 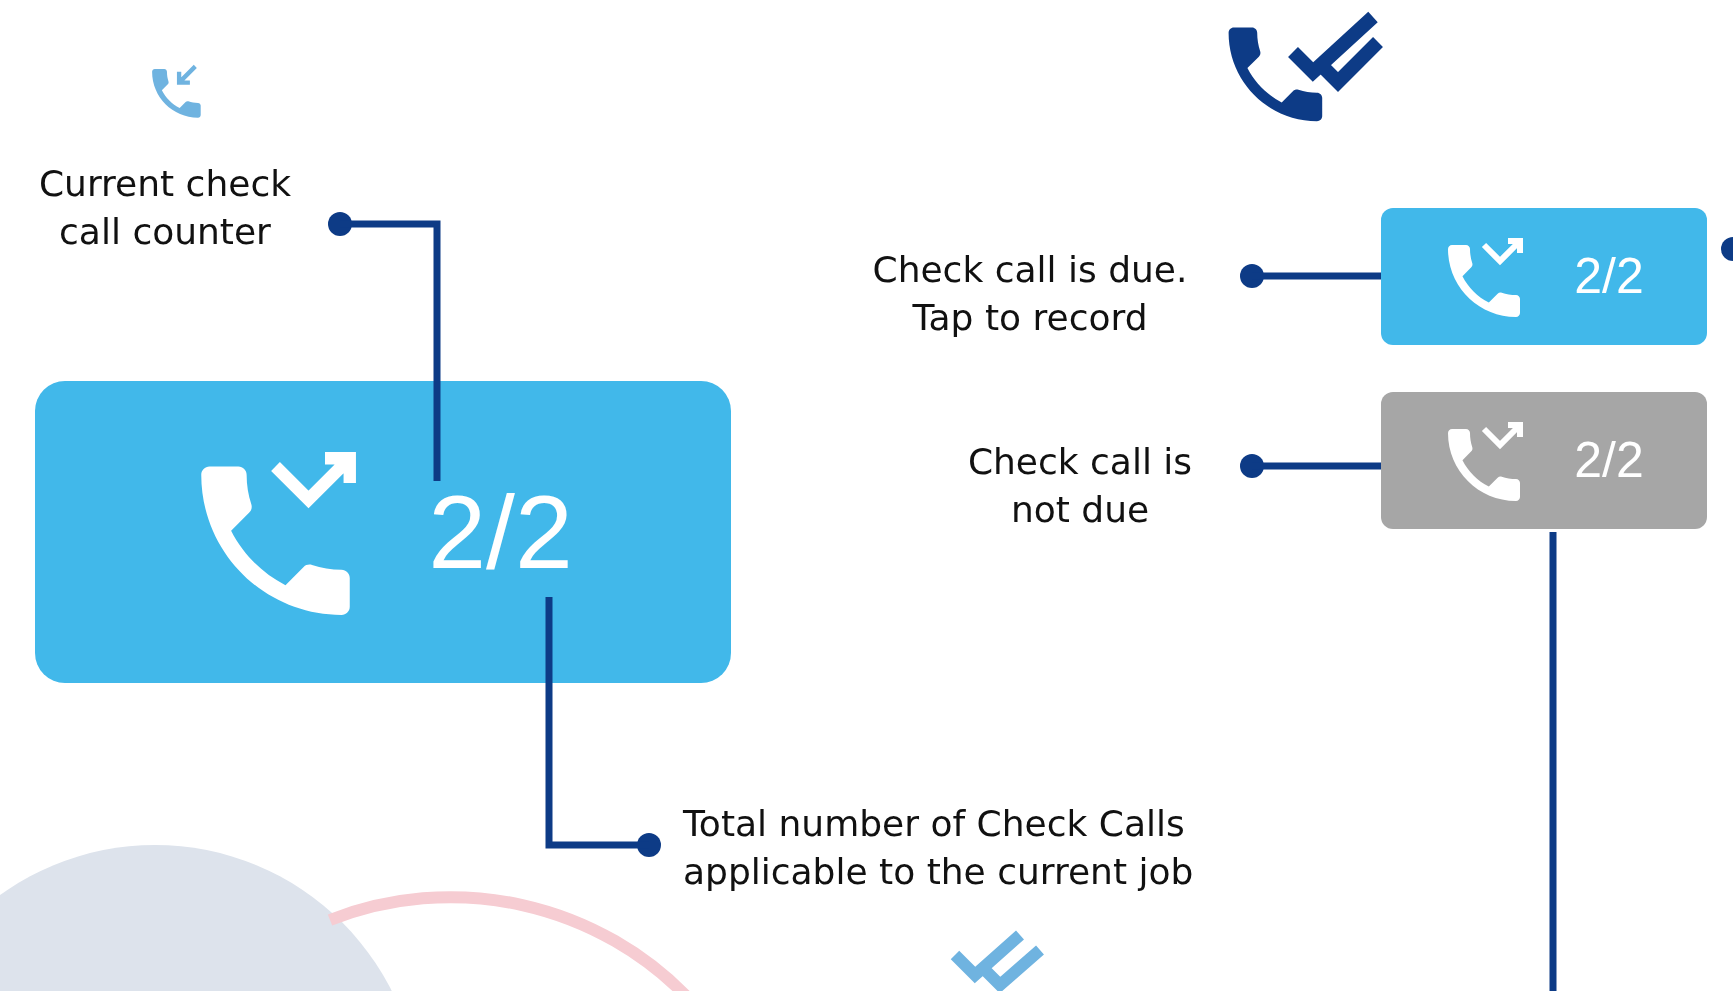 What do you see at coordinates (176, 91) in the screenshot?
I see `phone-incoming-icon` at bounding box center [176, 91].